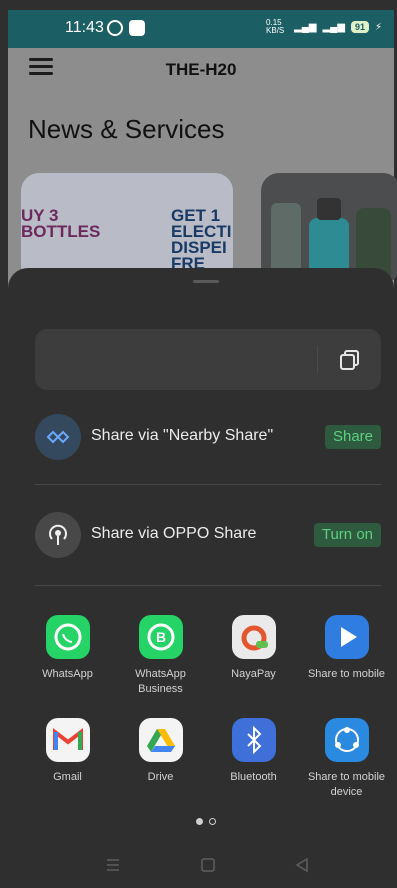 The width and height of the screenshot is (397, 888). I want to click on product-card, so click(329, 228).